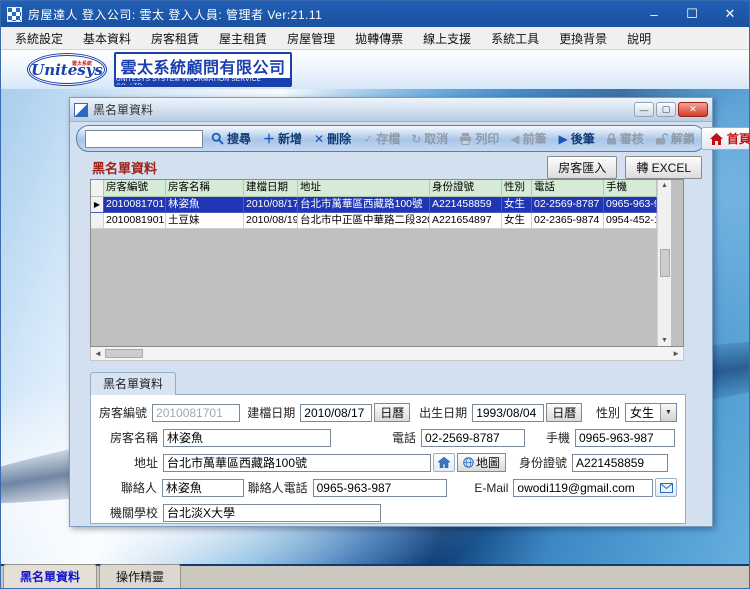 This screenshot has width=750, height=589. What do you see at coordinates (466, 205) in the screenshot?
I see `cell-id-no: A221458859` at bounding box center [466, 205].